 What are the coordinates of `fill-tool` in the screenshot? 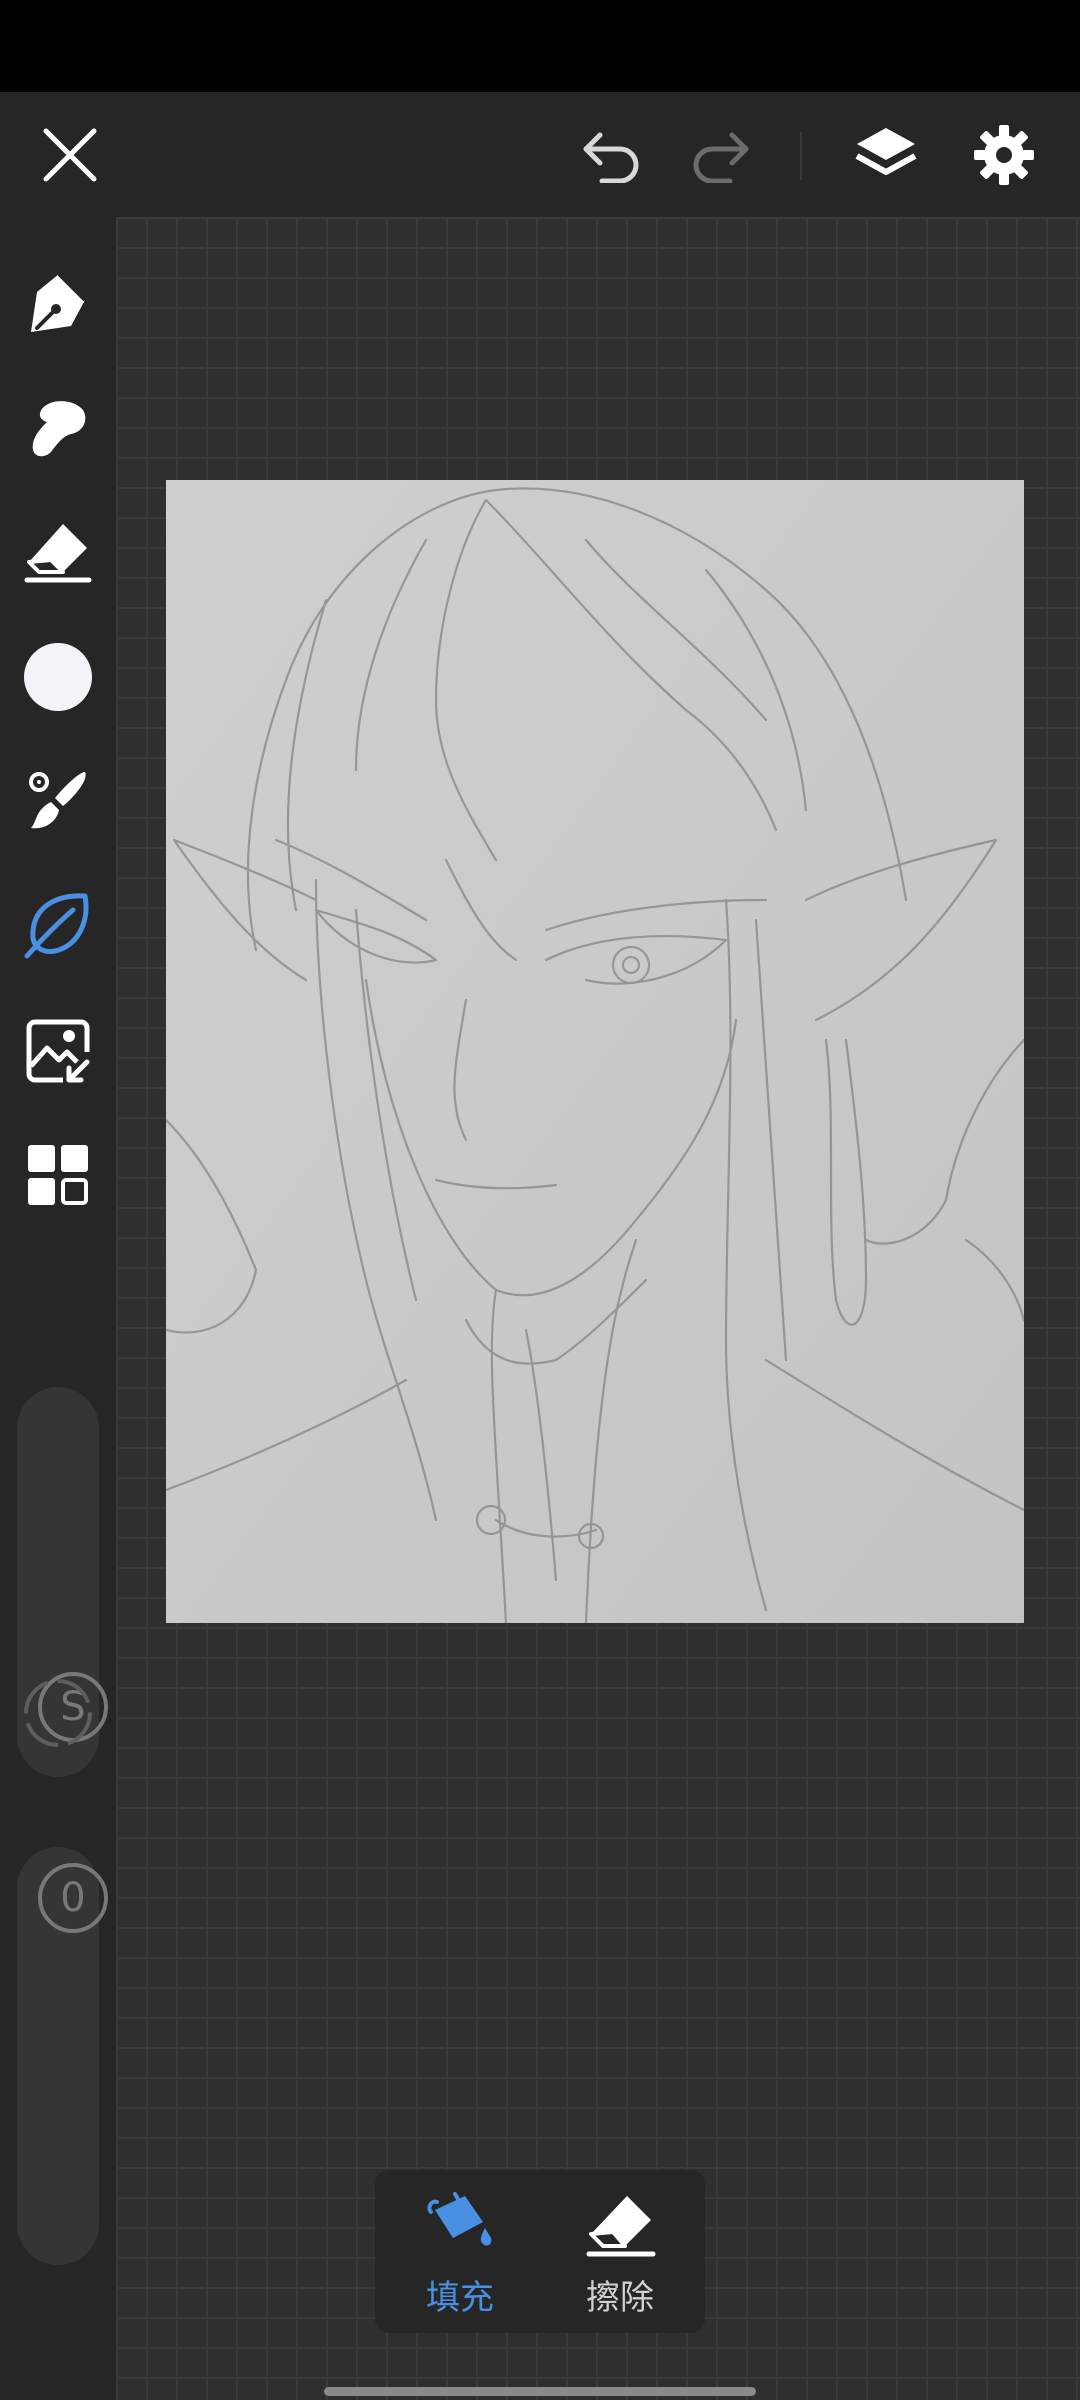 It's located at (58, 925).